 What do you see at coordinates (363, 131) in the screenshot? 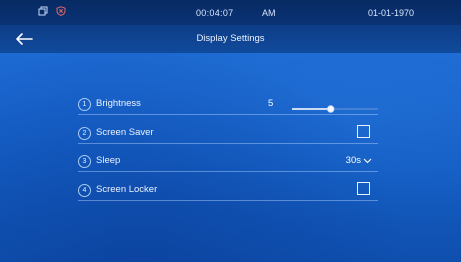
I see `screen-saver-checkbox` at bounding box center [363, 131].